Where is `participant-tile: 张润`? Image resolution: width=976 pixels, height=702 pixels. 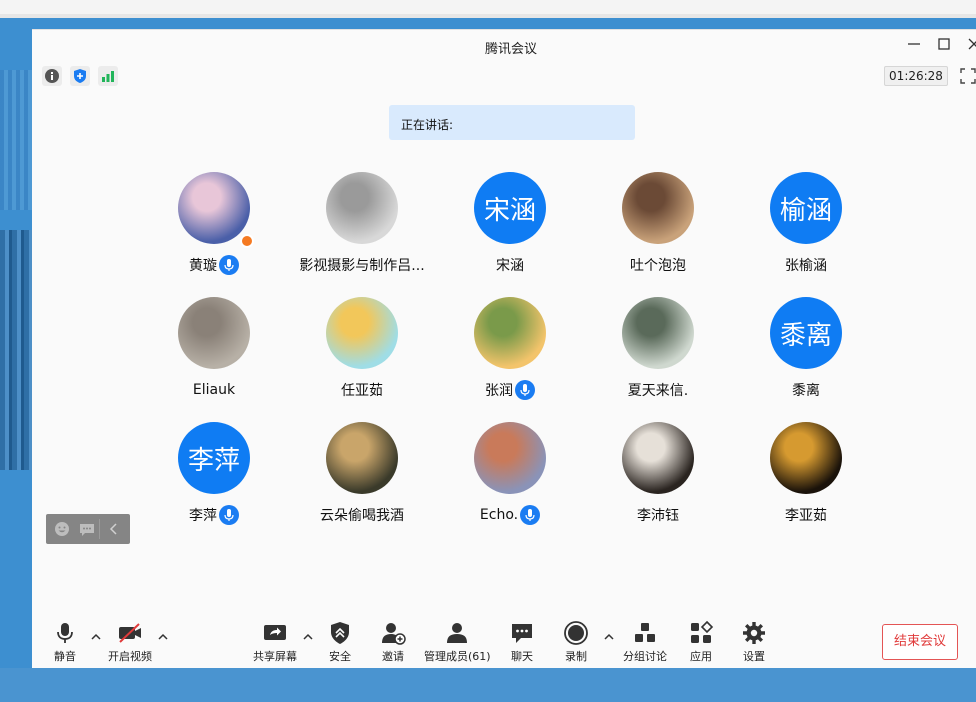 participant-tile: 张润 is located at coordinates (510, 352).